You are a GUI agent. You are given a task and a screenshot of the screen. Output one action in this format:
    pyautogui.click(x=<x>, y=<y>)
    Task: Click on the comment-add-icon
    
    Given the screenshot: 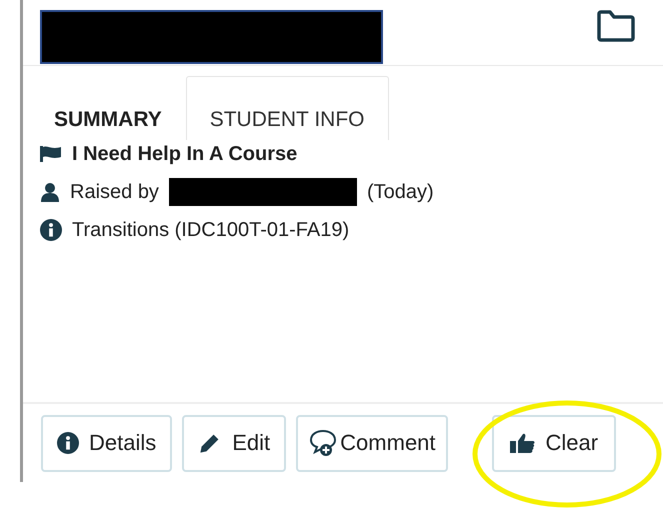 What is the action you would take?
    pyautogui.click(x=323, y=443)
    